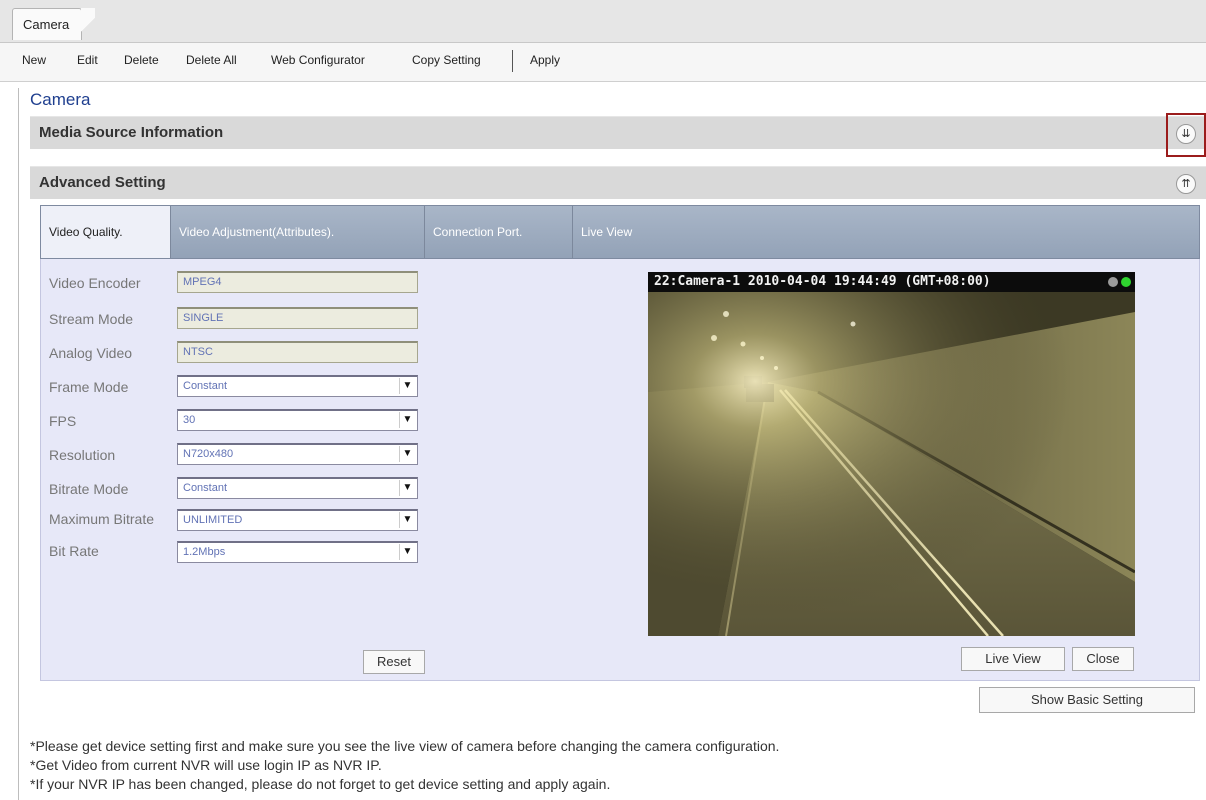 This screenshot has height=800, width=1206. Describe the element at coordinates (131, 132) in the screenshot. I see `media-source-title: Media Source Information` at that location.